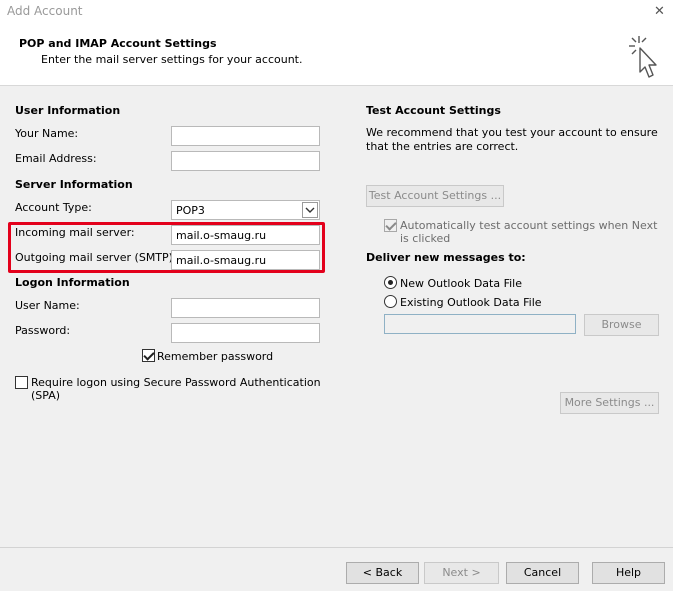 The image size is (673, 591). I want to click on cursor-click-icon, so click(643, 57).